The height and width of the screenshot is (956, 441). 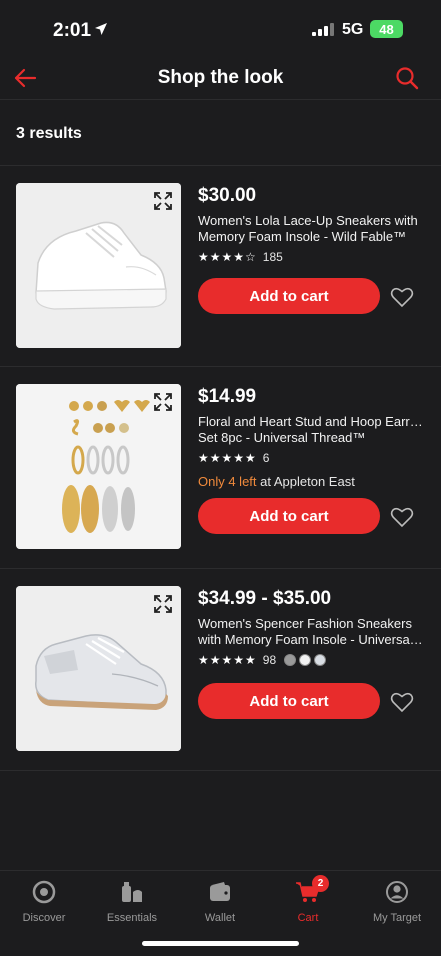 What do you see at coordinates (353, 29) in the screenshot?
I see `network-label: 5G` at bounding box center [353, 29].